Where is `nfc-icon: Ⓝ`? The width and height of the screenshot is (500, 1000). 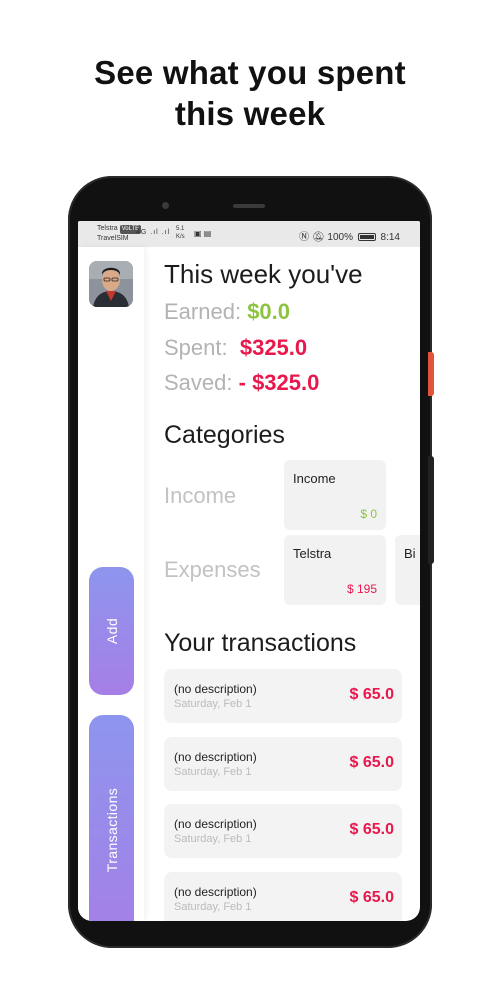
nfc-icon: Ⓝ is located at coordinates (304, 237).